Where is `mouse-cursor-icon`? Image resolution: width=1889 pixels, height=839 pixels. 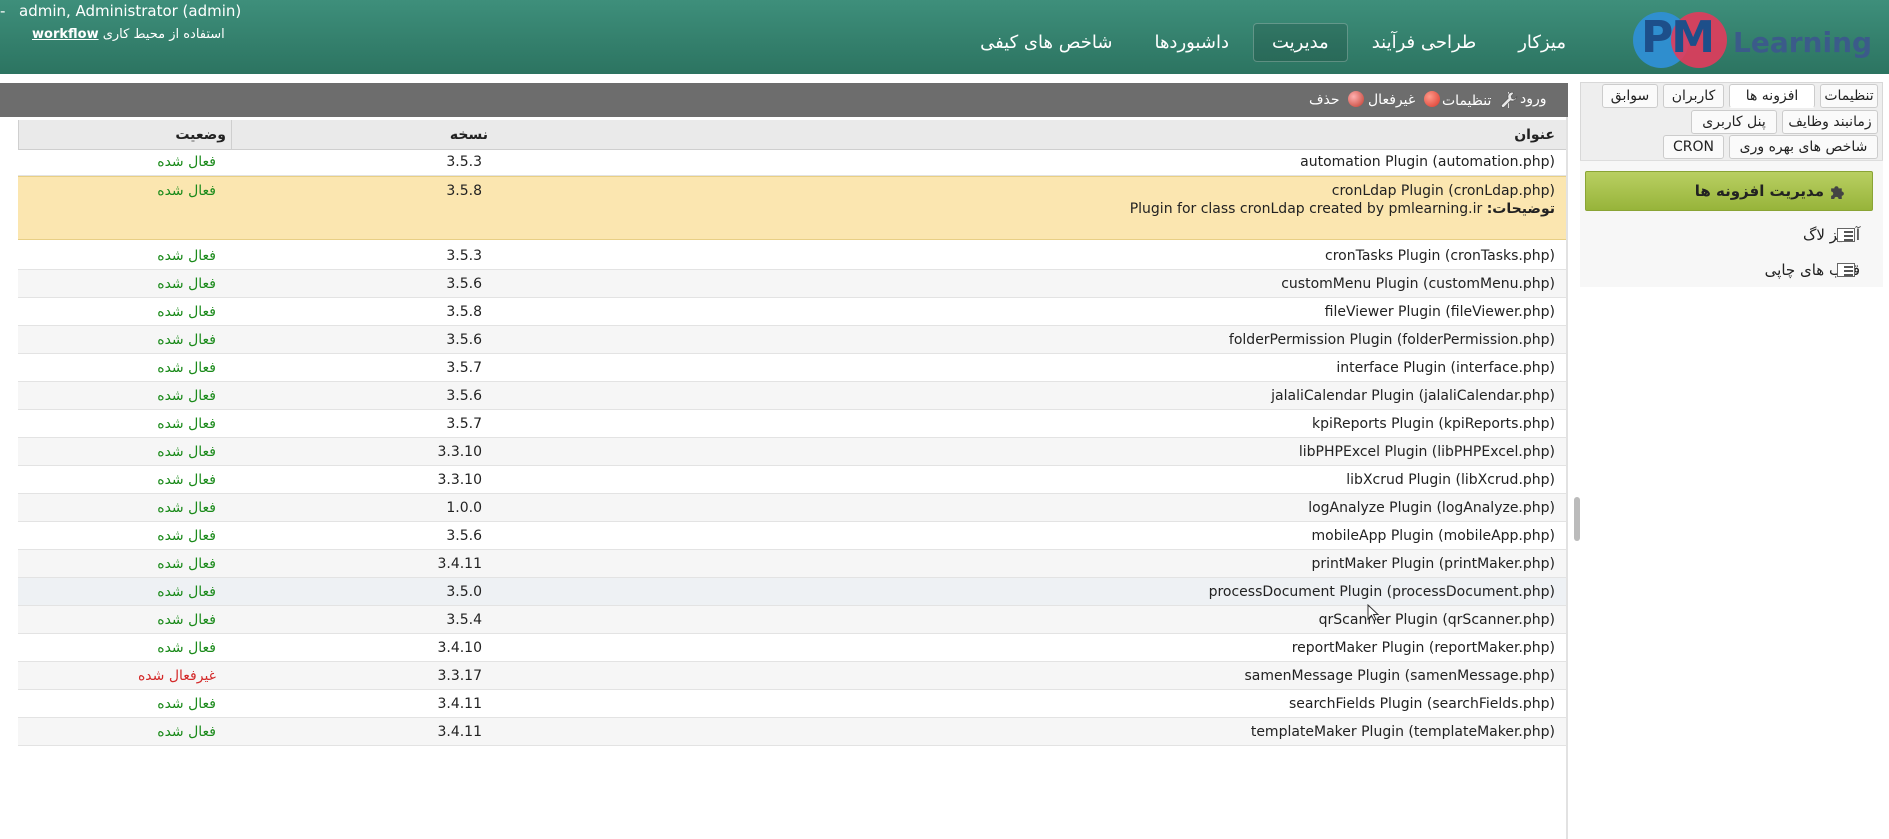 mouse-cursor-icon is located at coordinates (1373, 613).